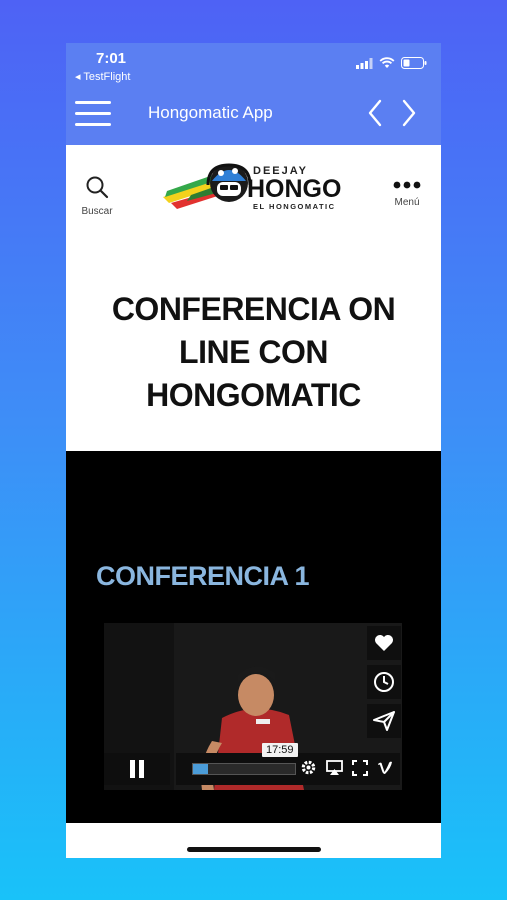 The height and width of the screenshot is (900, 507). What do you see at coordinates (346, 767) in the screenshot?
I see `control-icons` at bounding box center [346, 767].